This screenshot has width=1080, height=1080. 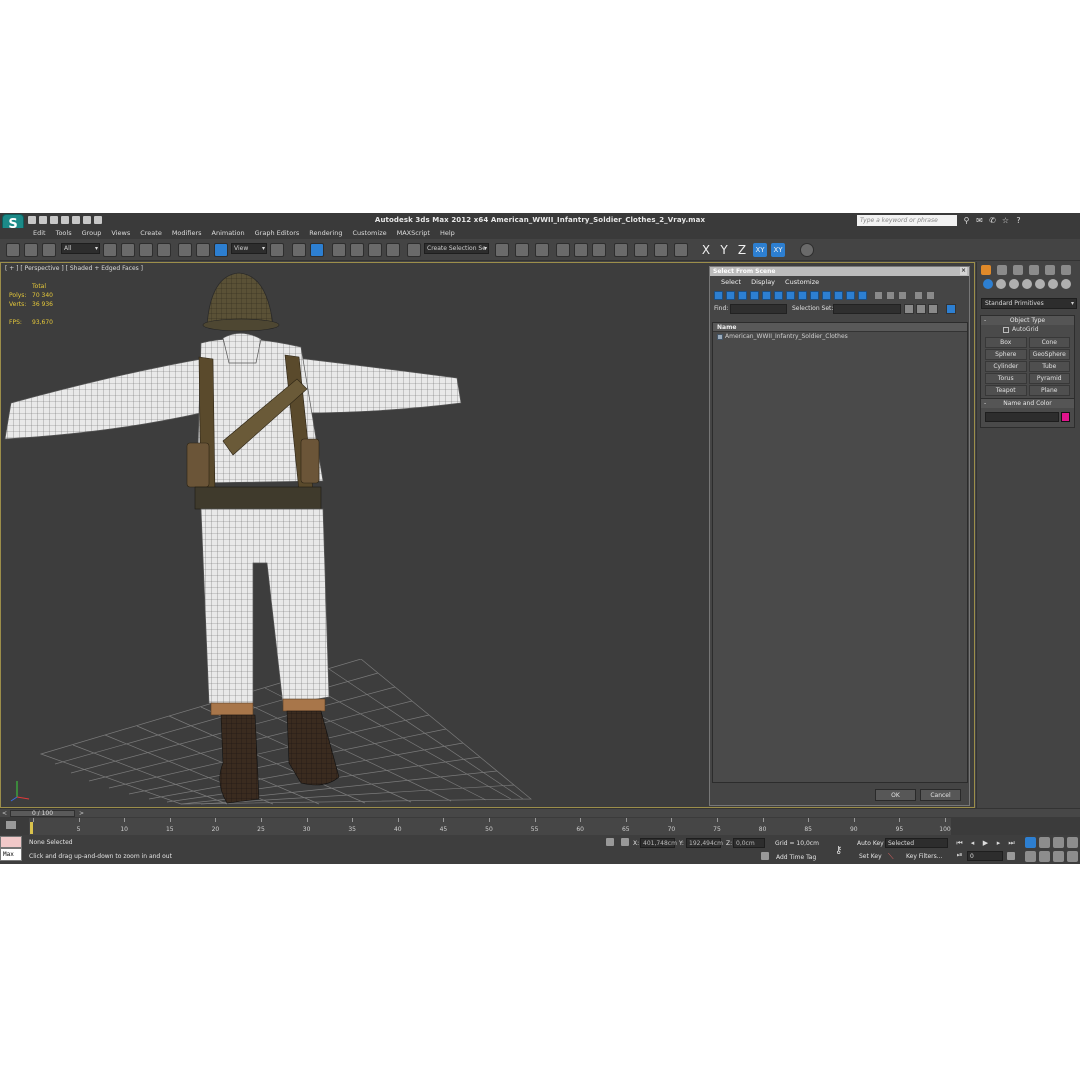 What do you see at coordinates (11, 842) in the screenshot?
I see `maxscript-output` at bounding box center [11, 842].